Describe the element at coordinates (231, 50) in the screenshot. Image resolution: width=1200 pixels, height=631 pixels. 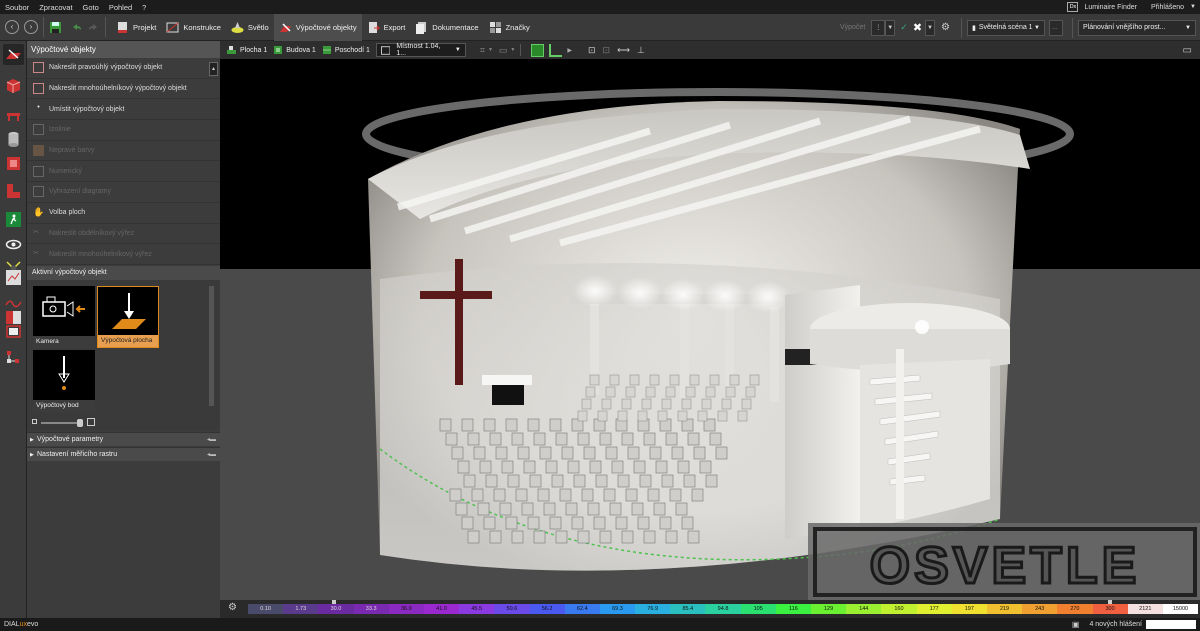
I see `site-icon` at that location.